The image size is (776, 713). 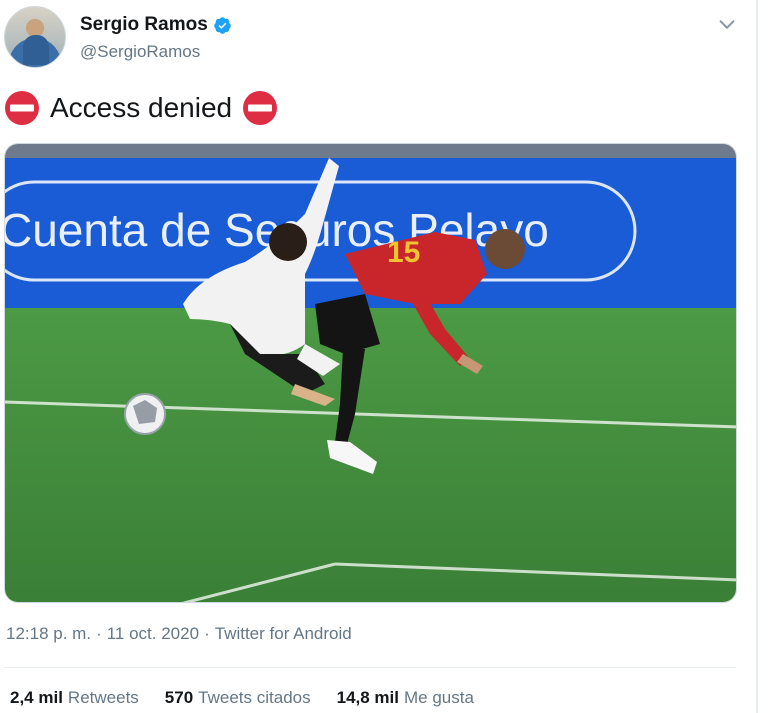 I want to click on player-number: 15, so click(x=403, y=252).